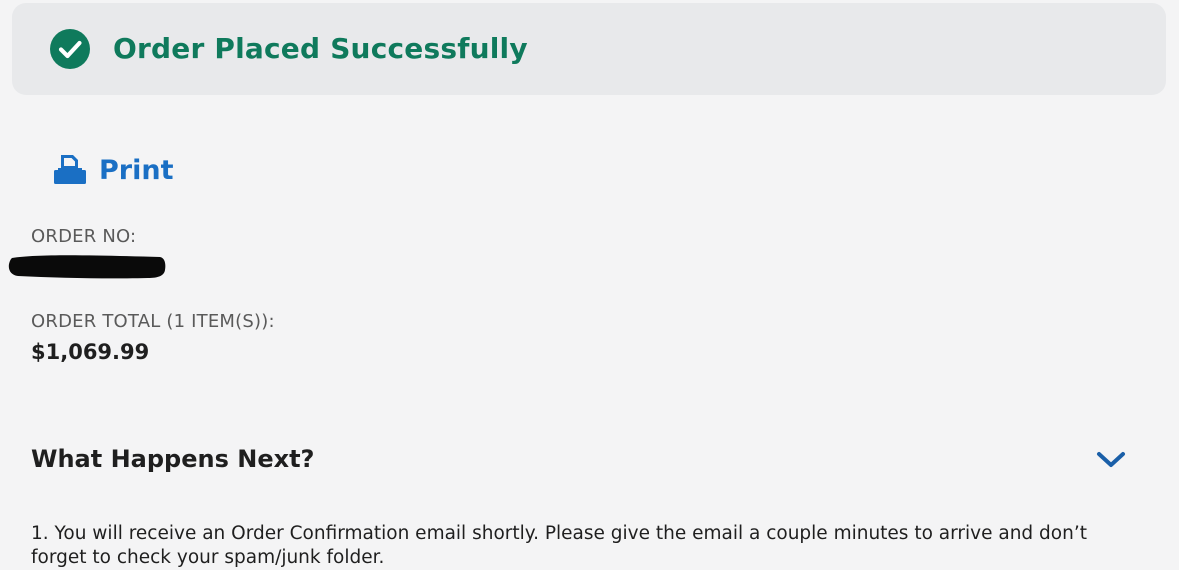 Image resolution: width=1179 pixels, height=570 pixels. I want to click on printer-icon, so click(70, 170).